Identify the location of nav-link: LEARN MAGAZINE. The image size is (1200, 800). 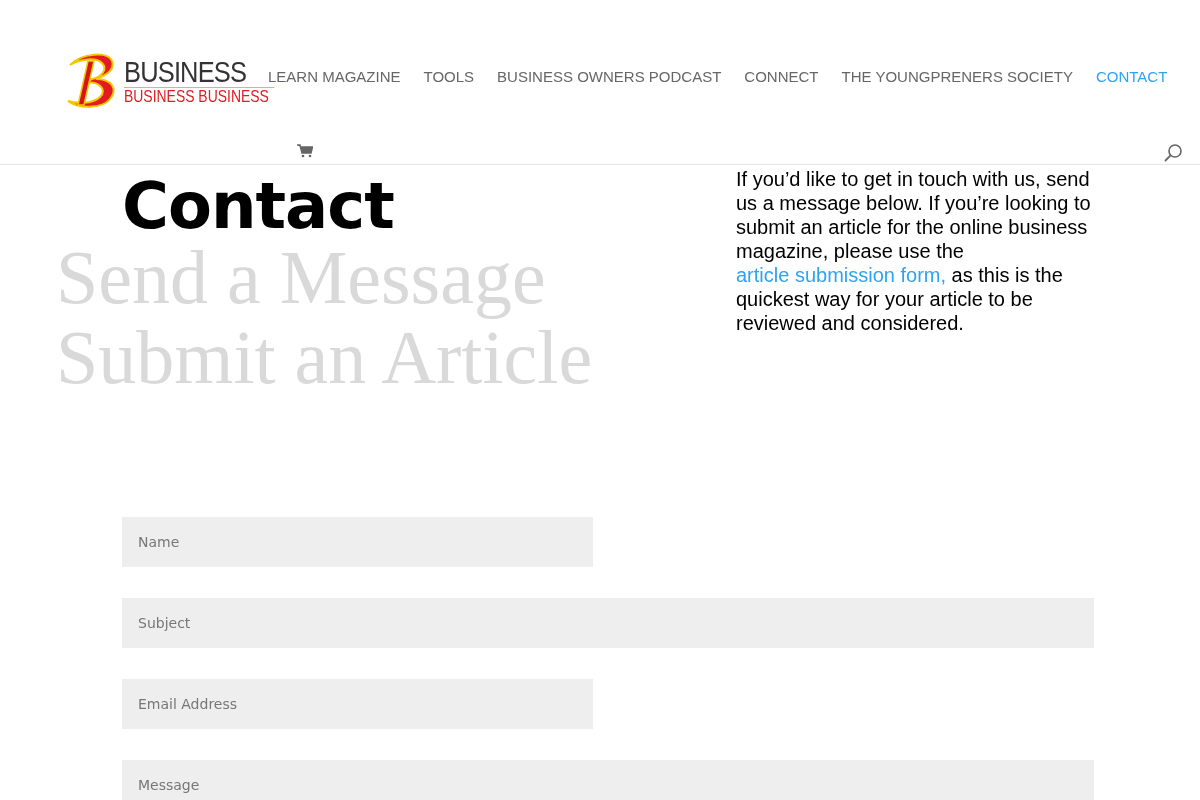
(334, 76).